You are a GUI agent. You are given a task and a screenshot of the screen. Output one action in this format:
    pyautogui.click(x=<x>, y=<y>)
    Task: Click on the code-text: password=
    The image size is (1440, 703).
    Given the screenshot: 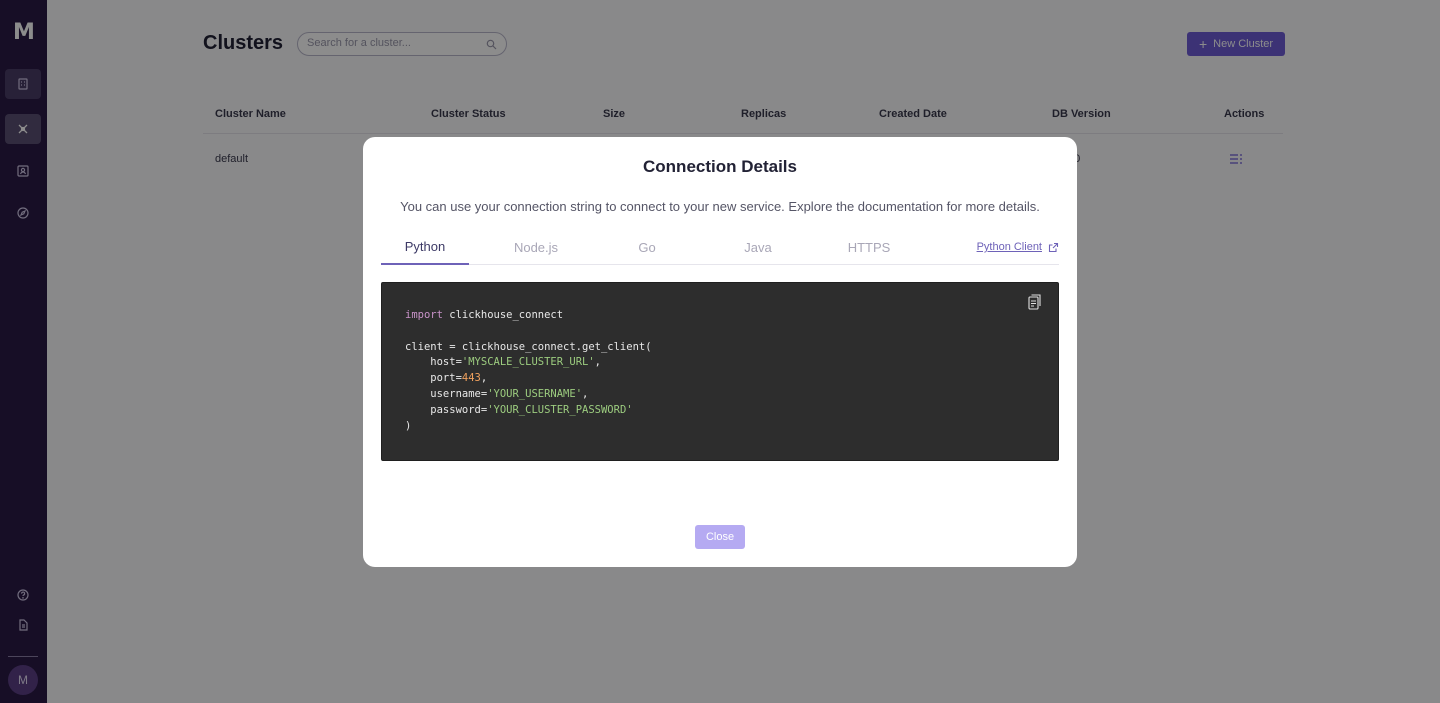 What is the action you would take?
    pyautogui.click(x=446, y=409)
    